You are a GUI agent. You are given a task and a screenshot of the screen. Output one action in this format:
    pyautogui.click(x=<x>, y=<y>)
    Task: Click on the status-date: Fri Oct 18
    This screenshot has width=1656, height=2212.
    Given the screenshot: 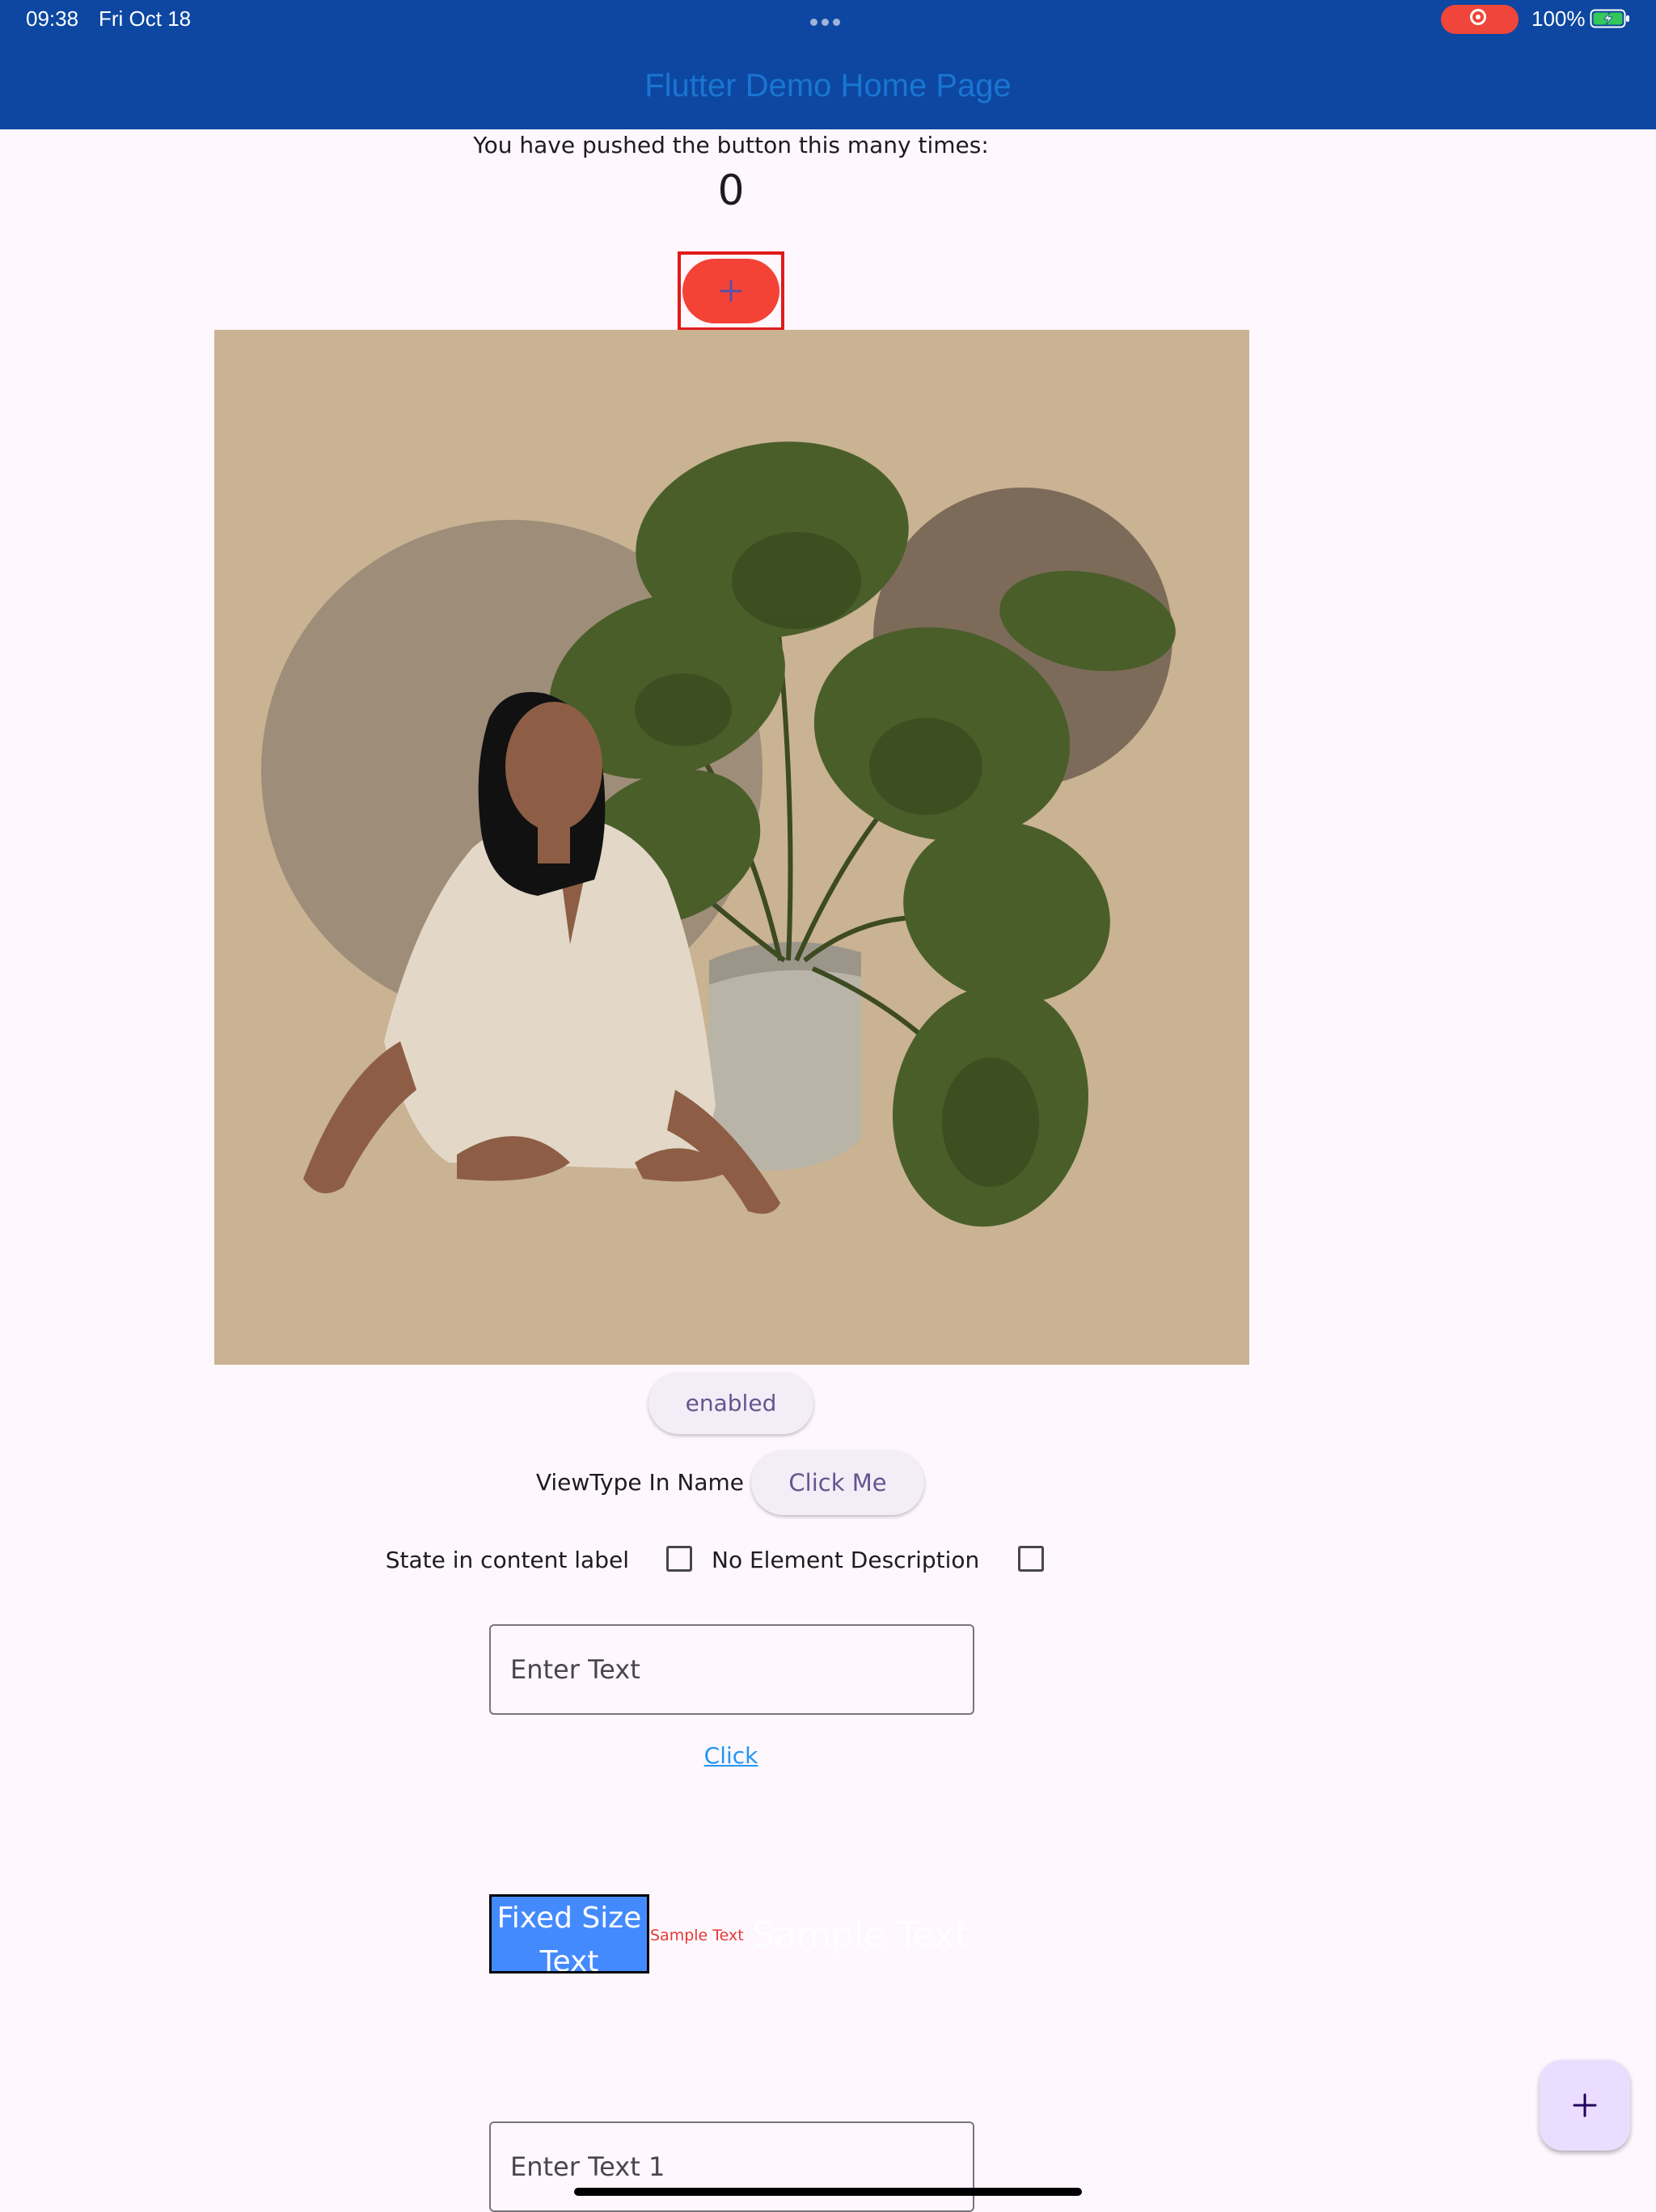 What is the action you would take?
    pyautogui.click(x=145, y=18)
    